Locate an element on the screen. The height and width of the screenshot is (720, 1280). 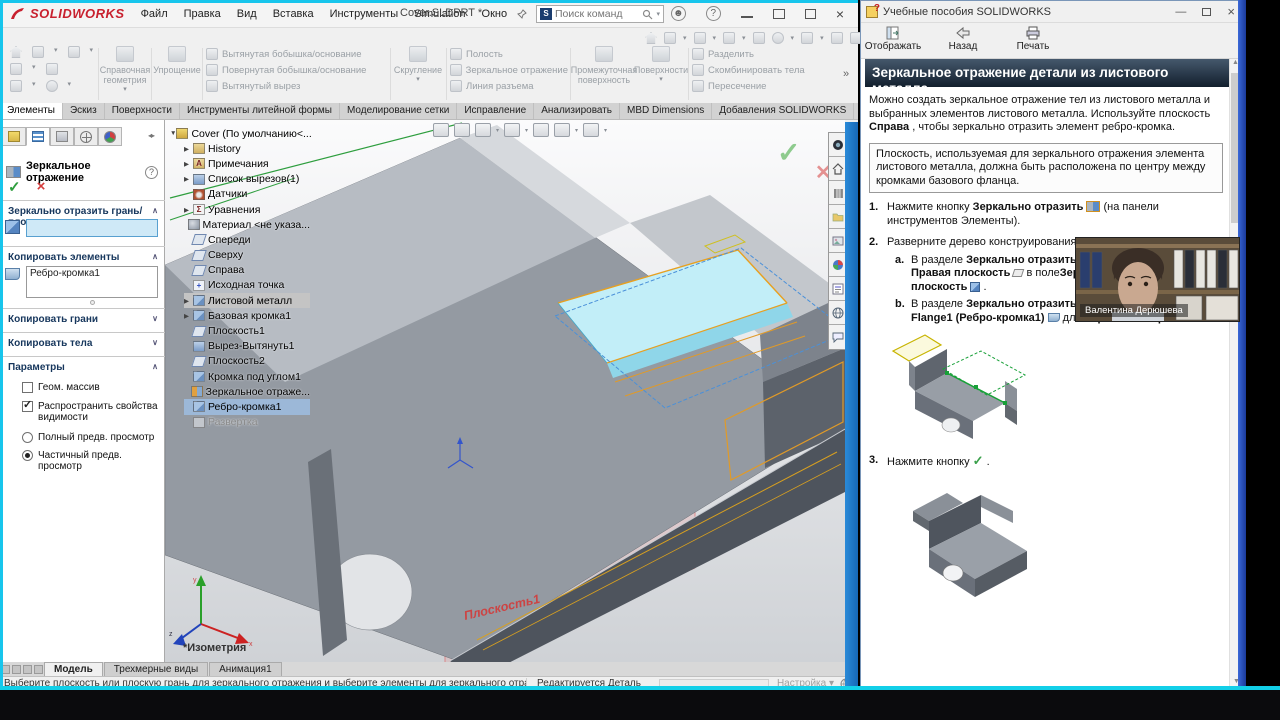
tree-item: Вырез-Вытянуть1 is located at coordinates (247, 346).